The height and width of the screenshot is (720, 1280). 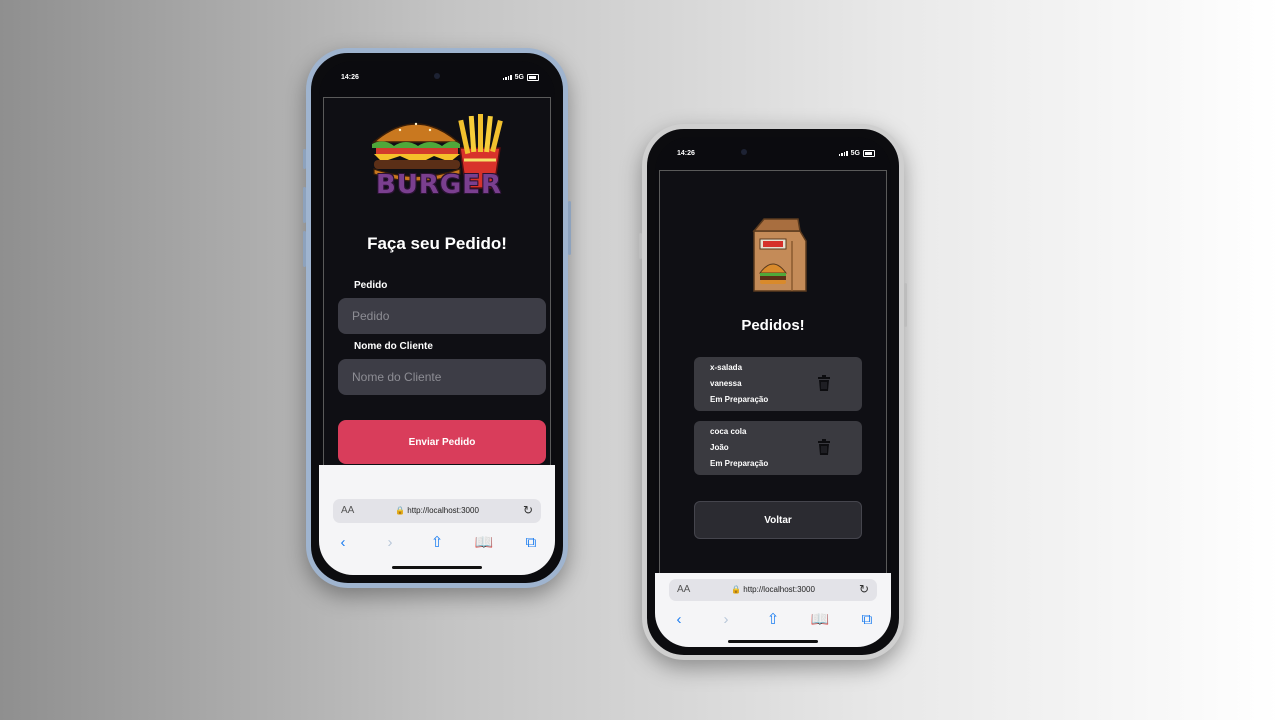 I want to click on page-title: Faça seu Pedido!, so click(x=437, y=243).